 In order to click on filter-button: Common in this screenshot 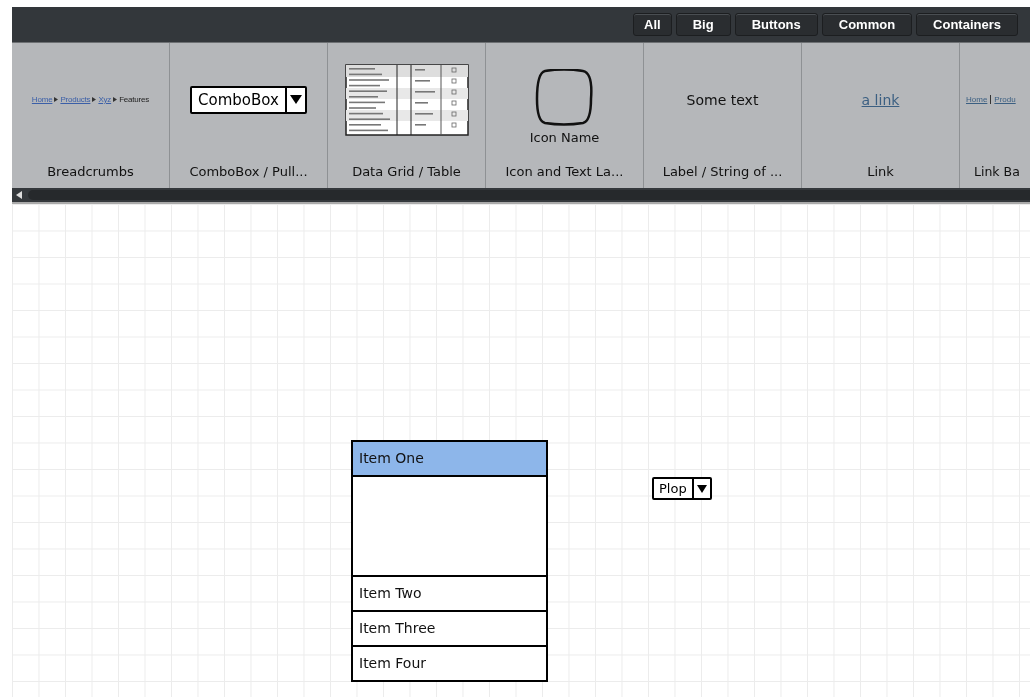, I will do `click(867, 24)`.